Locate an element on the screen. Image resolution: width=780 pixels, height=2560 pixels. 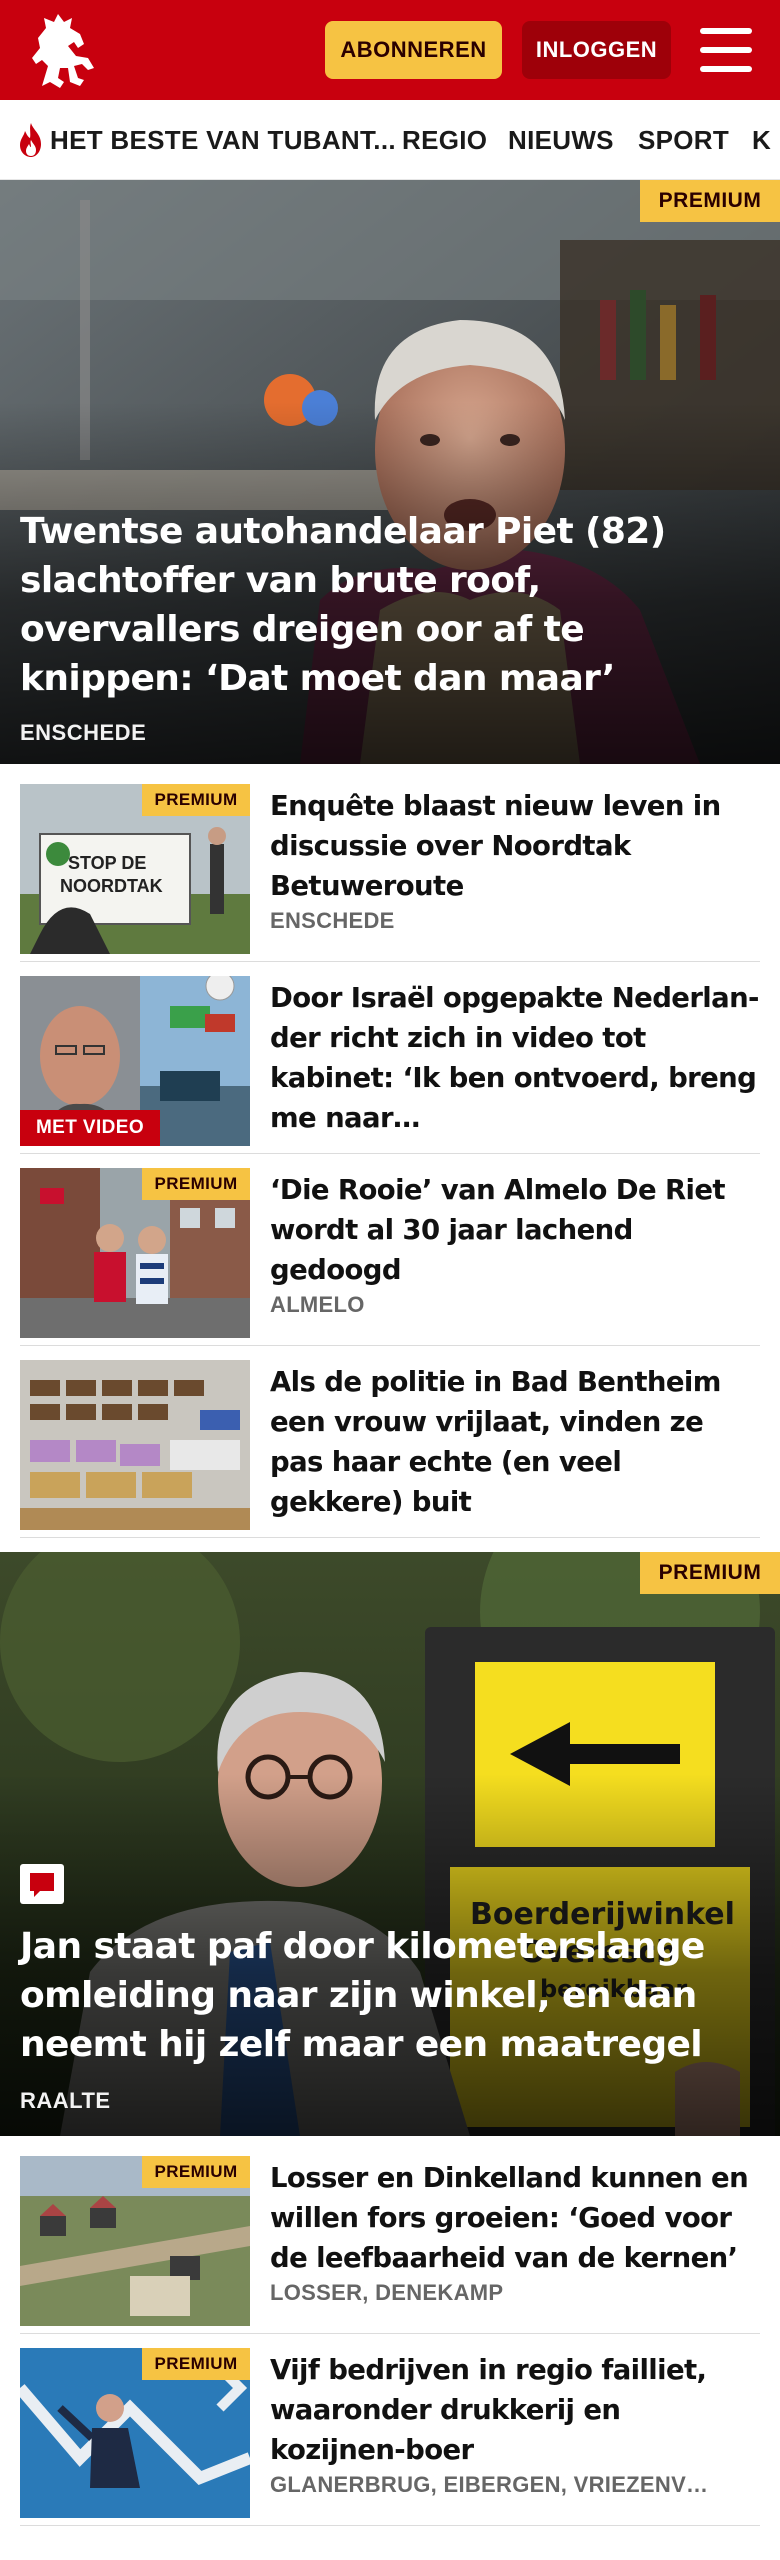
article-location: LOSSER, DENEKAMP is located at coordinates (387, 2292).